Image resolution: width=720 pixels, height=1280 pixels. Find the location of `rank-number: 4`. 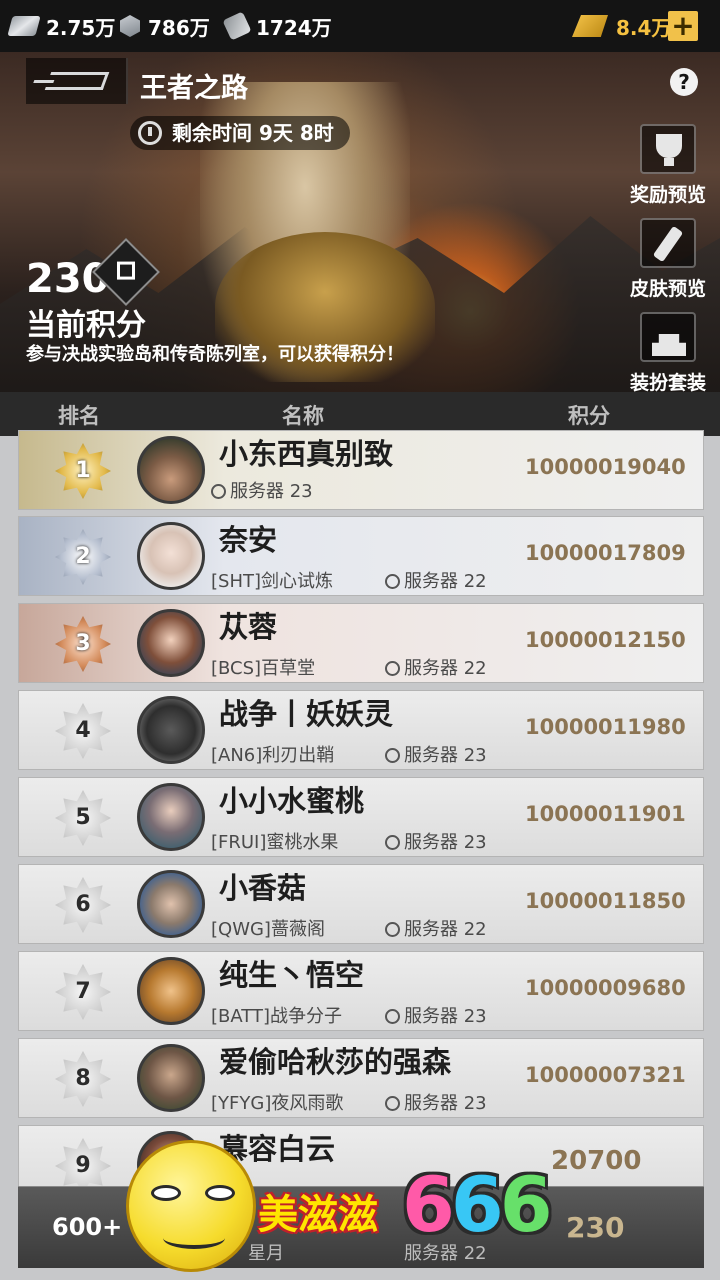

rank-number: 4 is located at coordinates (83, 730).